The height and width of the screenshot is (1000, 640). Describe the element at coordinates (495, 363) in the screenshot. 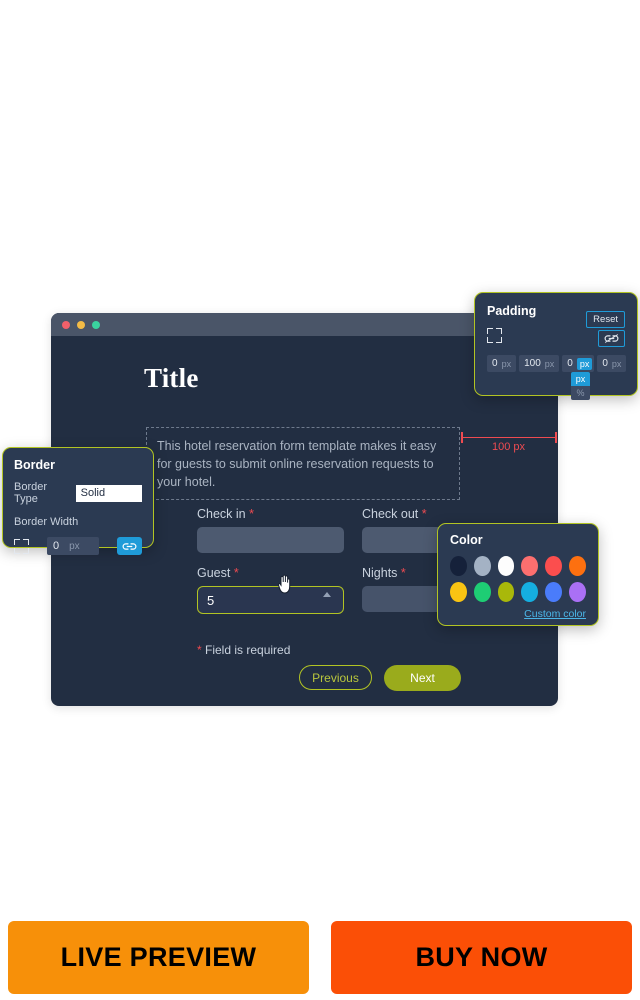

I see `padding-top-value: 0` at that location.